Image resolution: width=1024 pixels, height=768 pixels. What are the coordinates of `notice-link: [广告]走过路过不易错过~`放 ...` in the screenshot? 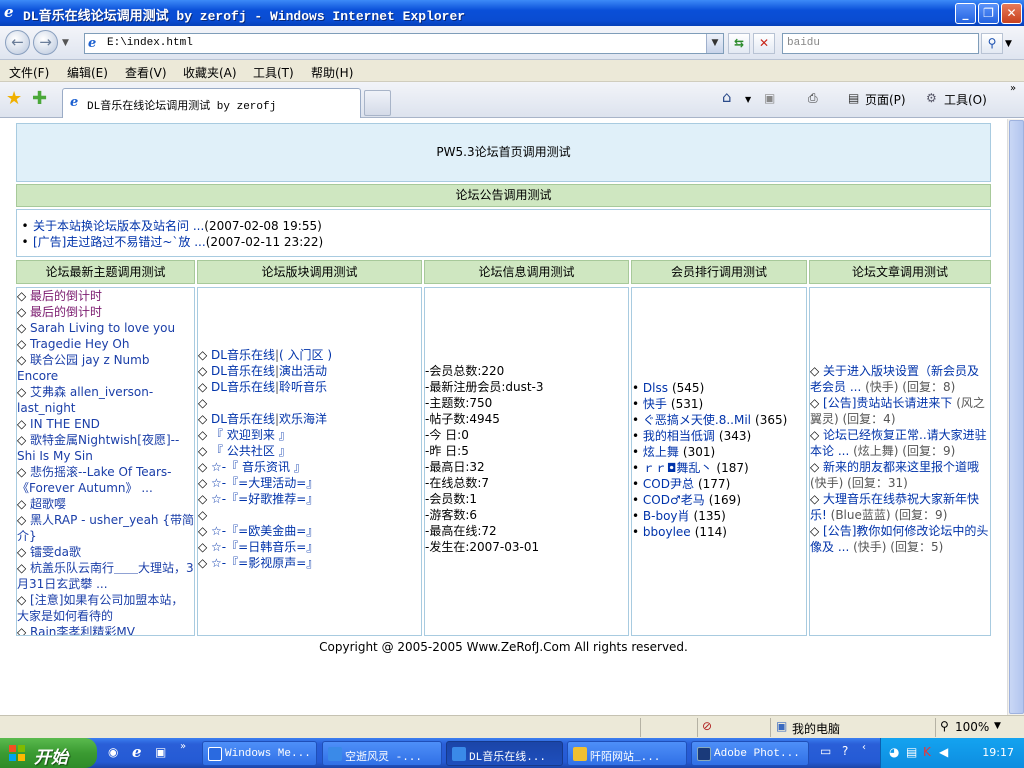 It's located at (119, 242).